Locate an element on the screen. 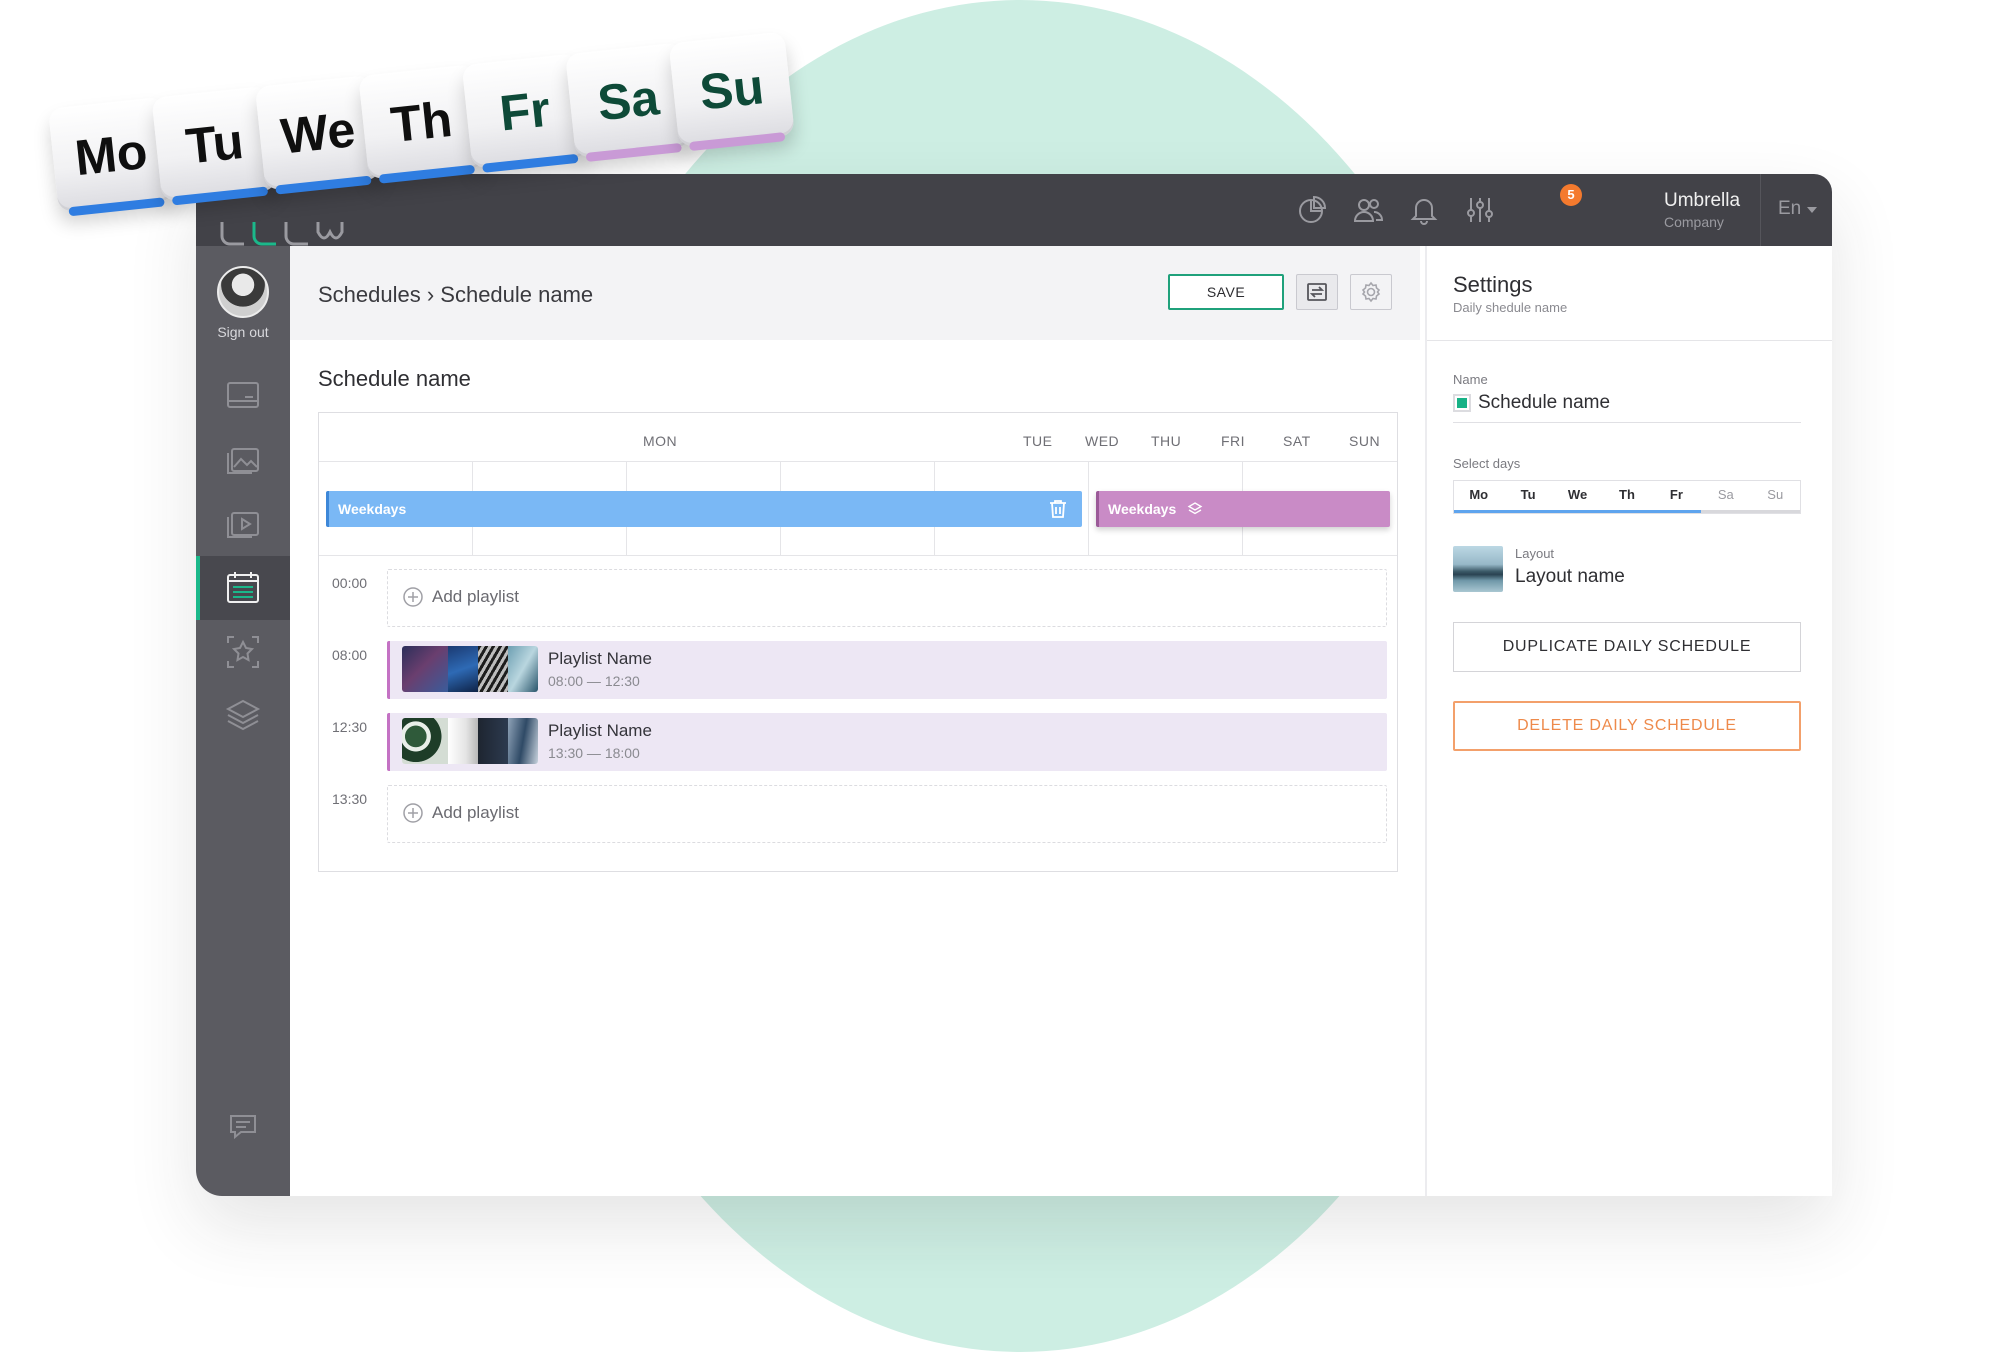 The width and height of the screenshot is (2012, 1352). schedule-bar-weekdays-alt: Weekdays is located at coordinates (1243, 509).